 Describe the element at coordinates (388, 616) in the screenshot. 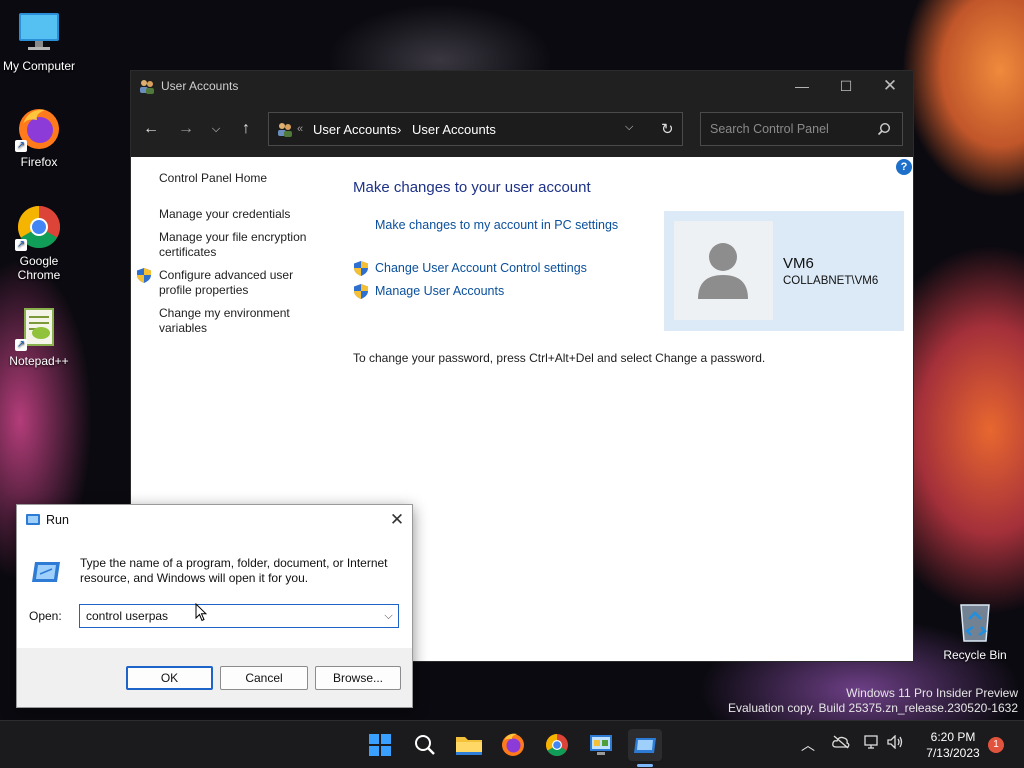

I see `chevron-down-icon: ⌵` at that location.